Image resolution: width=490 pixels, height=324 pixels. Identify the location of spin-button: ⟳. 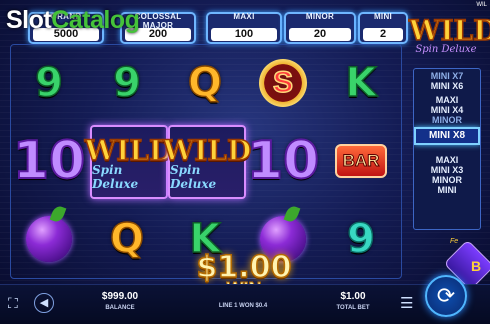
(446, 296).